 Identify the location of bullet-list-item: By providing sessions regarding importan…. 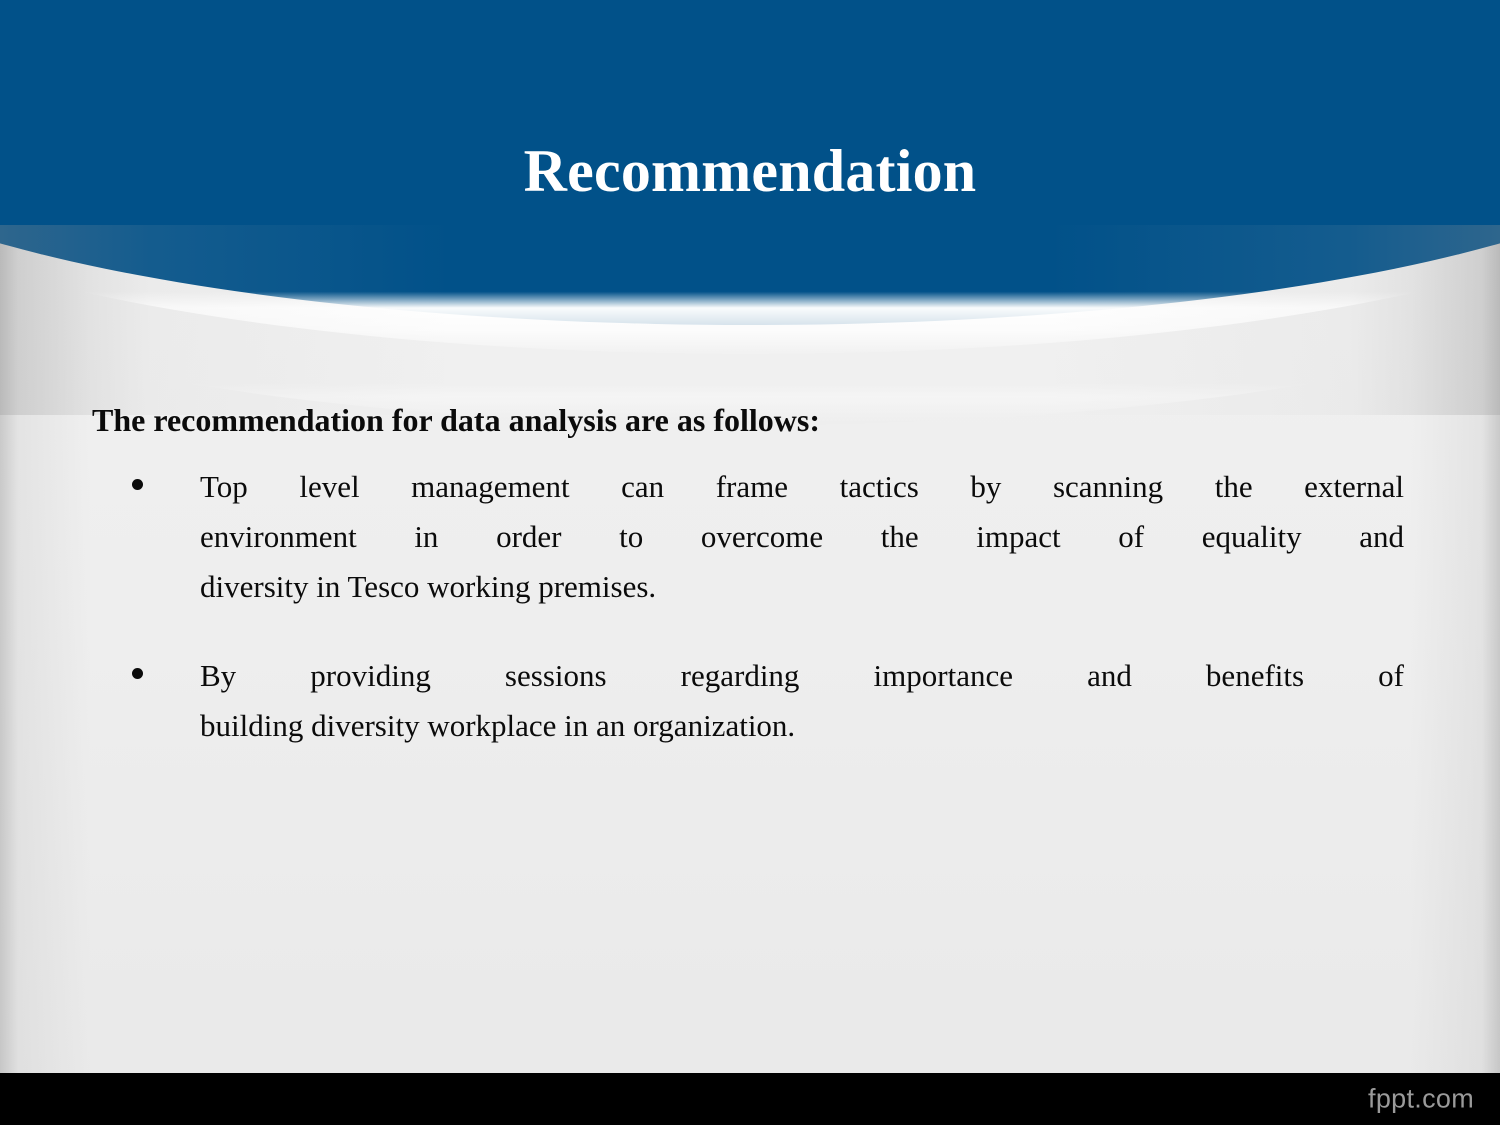
(768, 701).